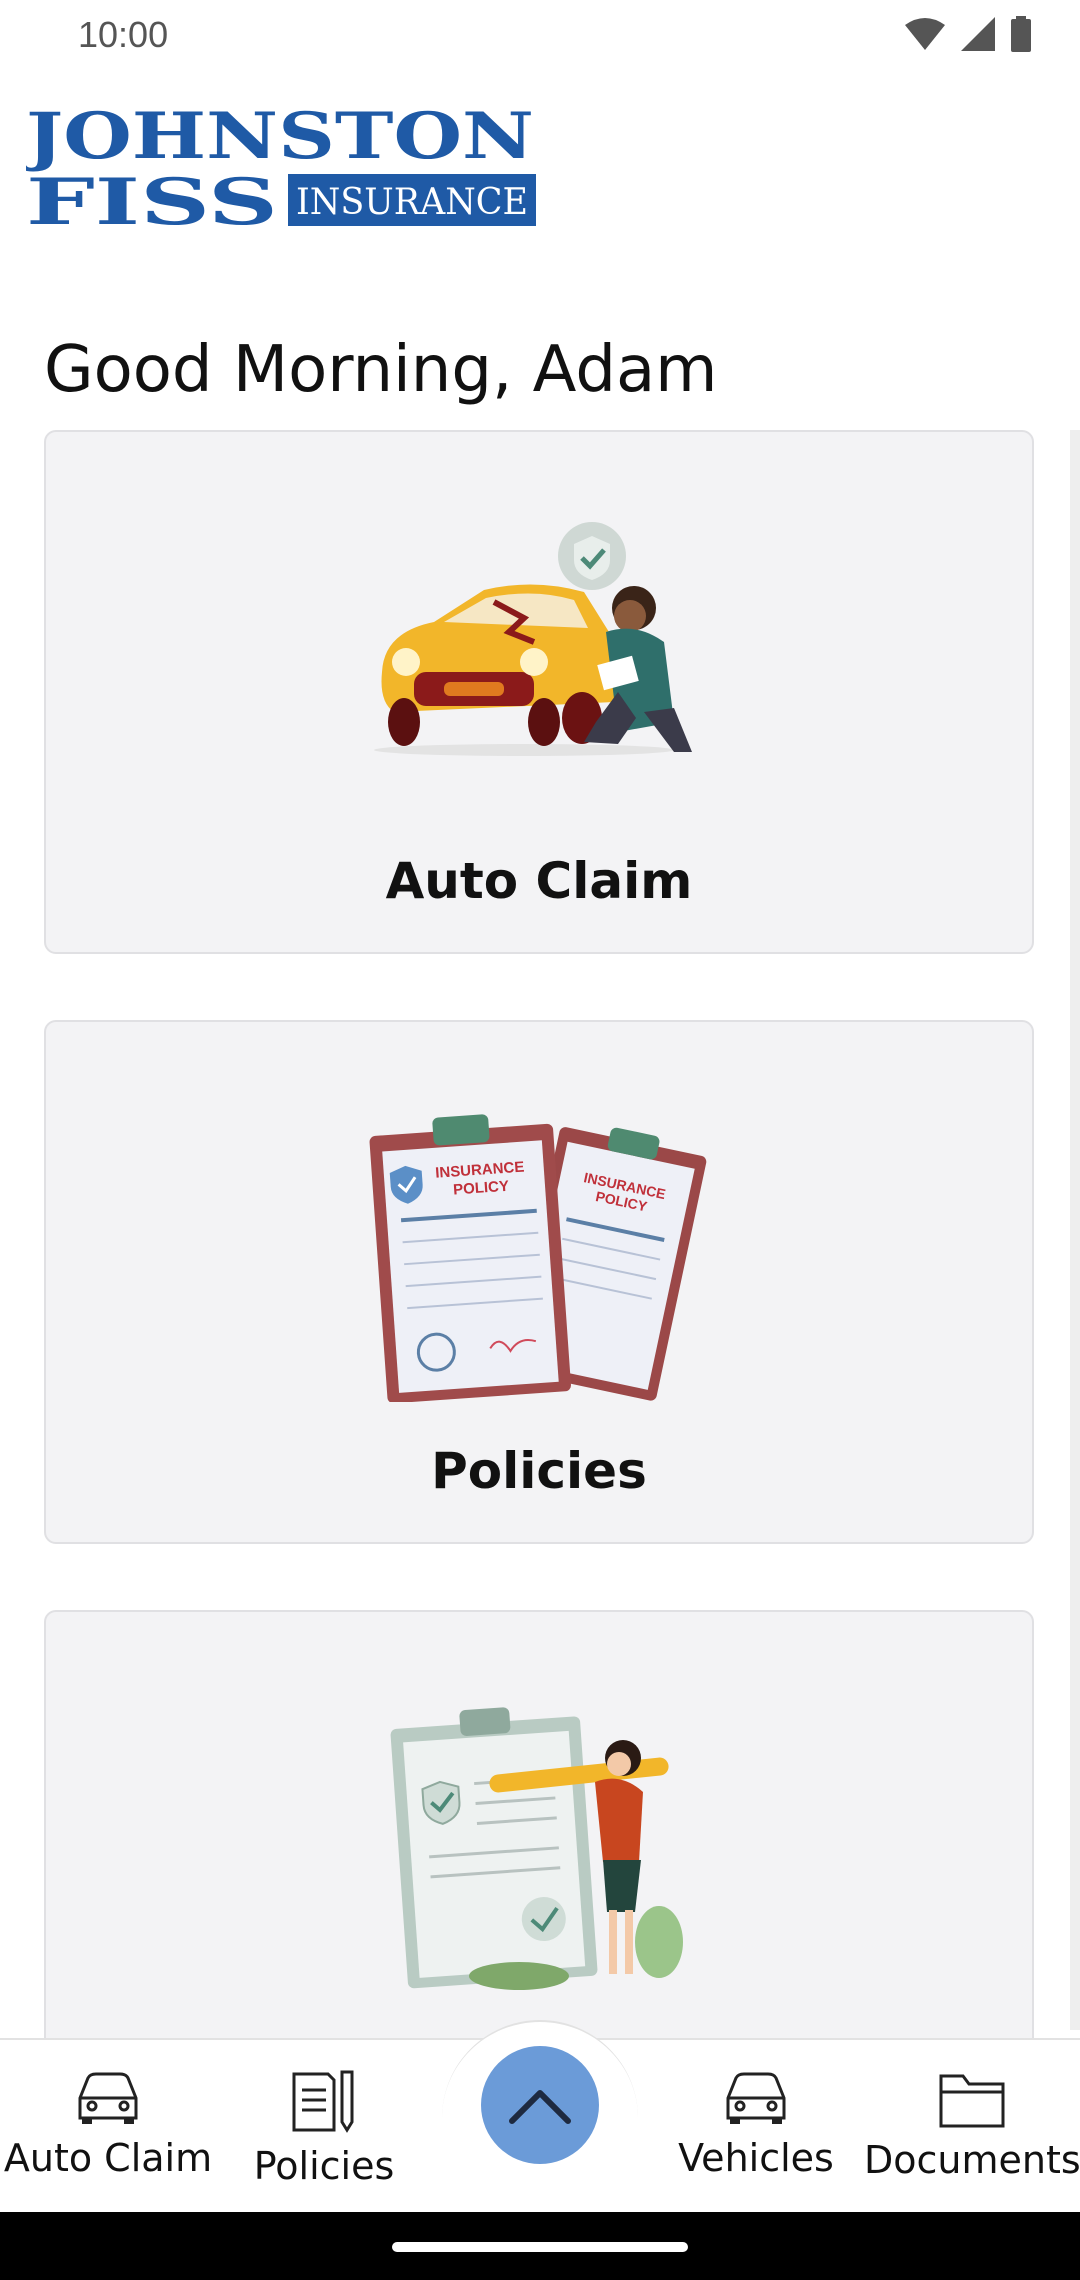  Describe the element at coordinates (123, 34) in the screenshot. I see `status-time: 10:00` at that location.